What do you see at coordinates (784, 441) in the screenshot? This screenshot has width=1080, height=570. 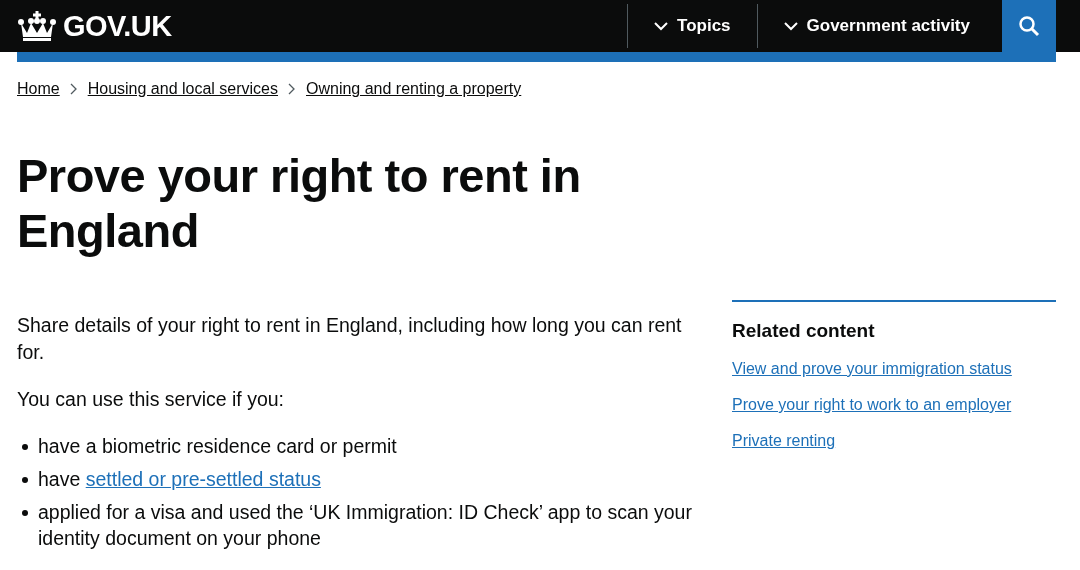 I see `related-link: Private renting` at bounding box center [784, 441].